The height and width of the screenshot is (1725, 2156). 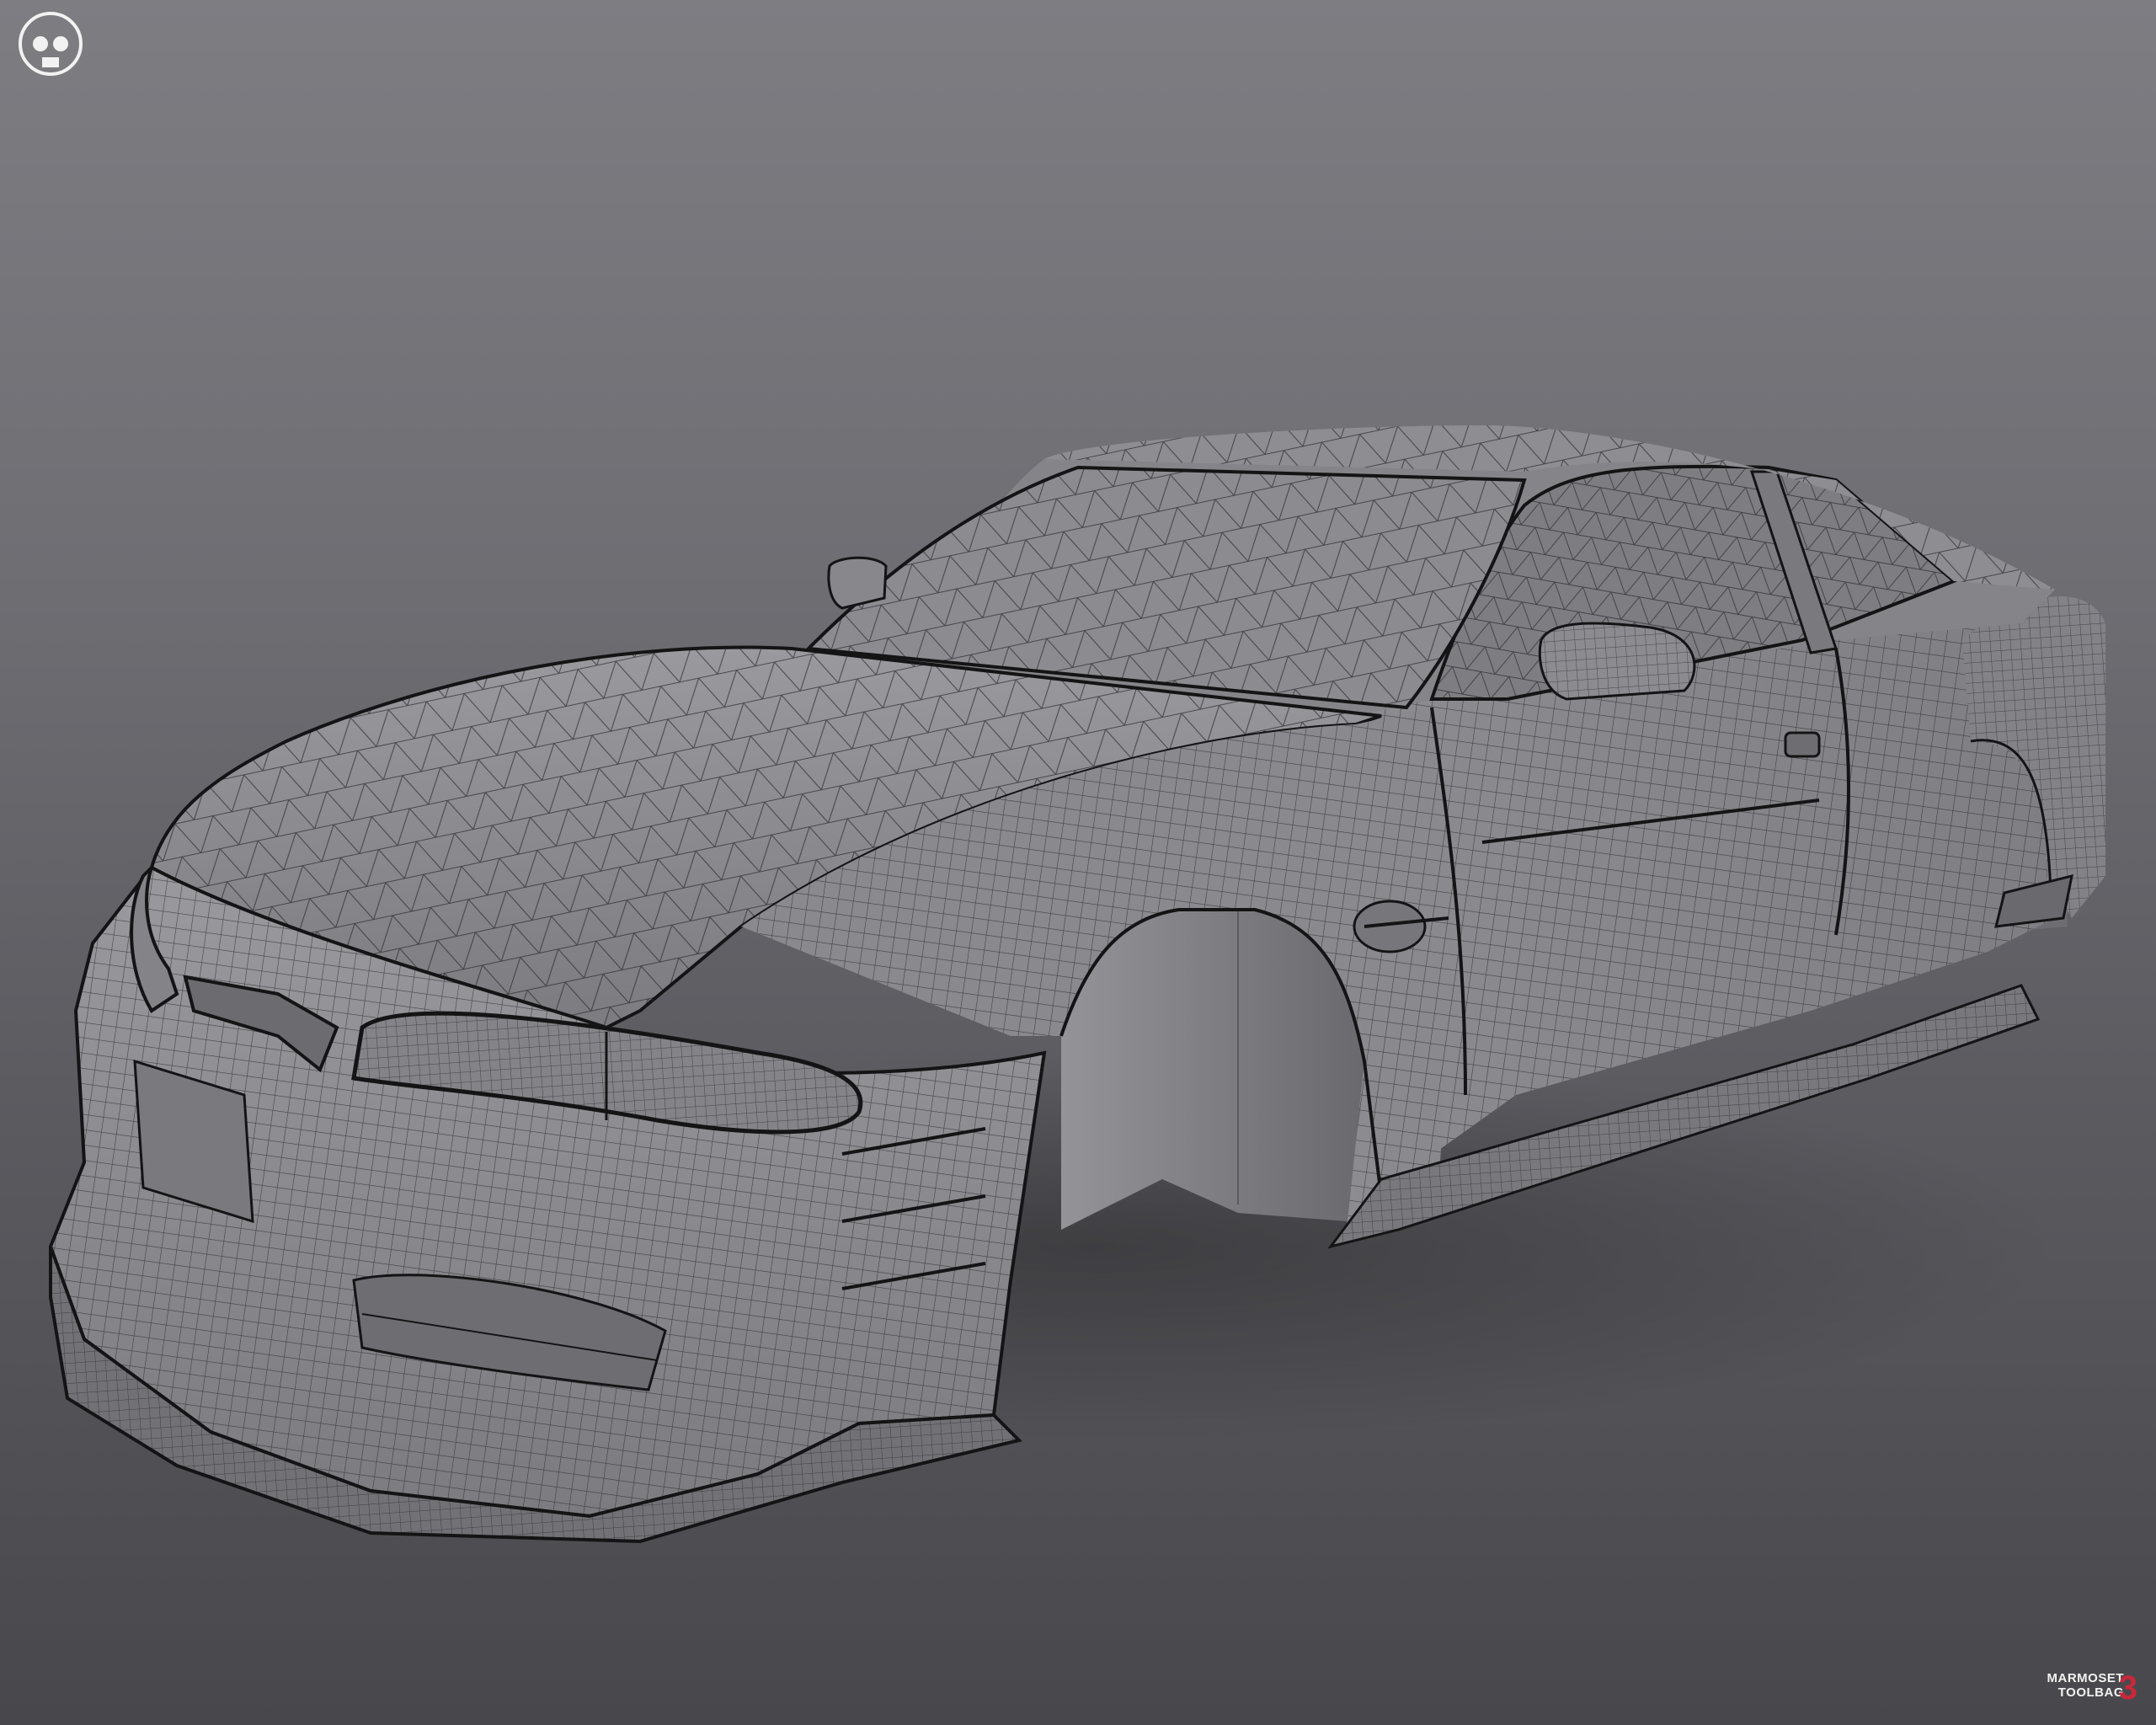 What do you see at coordinates (2085, 1678) in the screenshot?
I see `watermark-brand-line1: MARMOSET` at bounding box center [2085, 1678].